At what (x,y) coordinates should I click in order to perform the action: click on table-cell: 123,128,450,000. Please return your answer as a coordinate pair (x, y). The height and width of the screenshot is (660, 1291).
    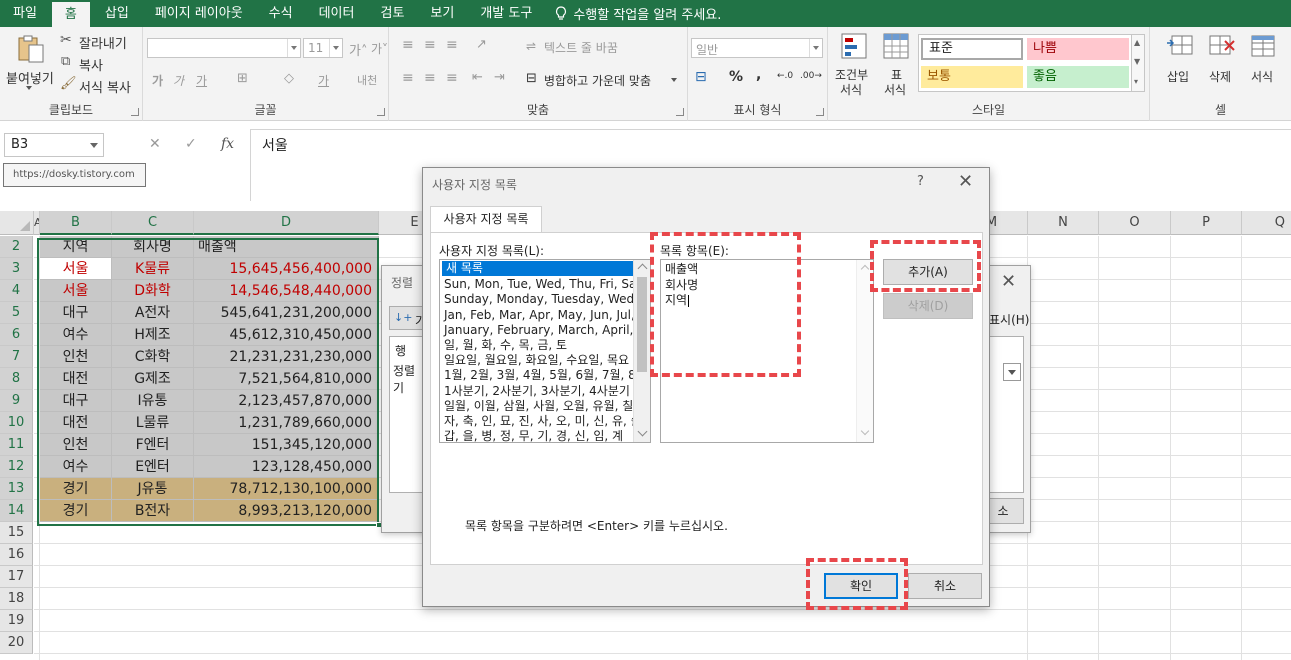
    Looking at the image, I should click on (286, 467).